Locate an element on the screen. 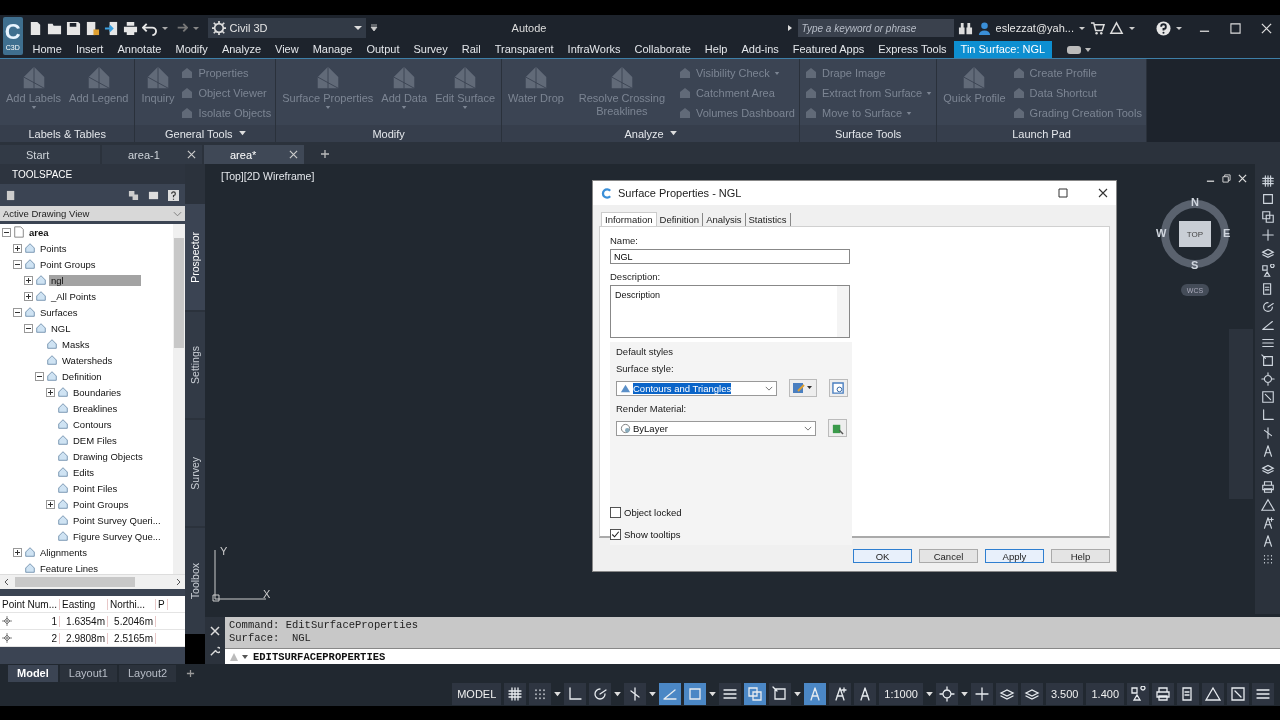 This screenshot has width=1280, height=720. ribbon-tab: Annotate is located at coordinates (139, 49).